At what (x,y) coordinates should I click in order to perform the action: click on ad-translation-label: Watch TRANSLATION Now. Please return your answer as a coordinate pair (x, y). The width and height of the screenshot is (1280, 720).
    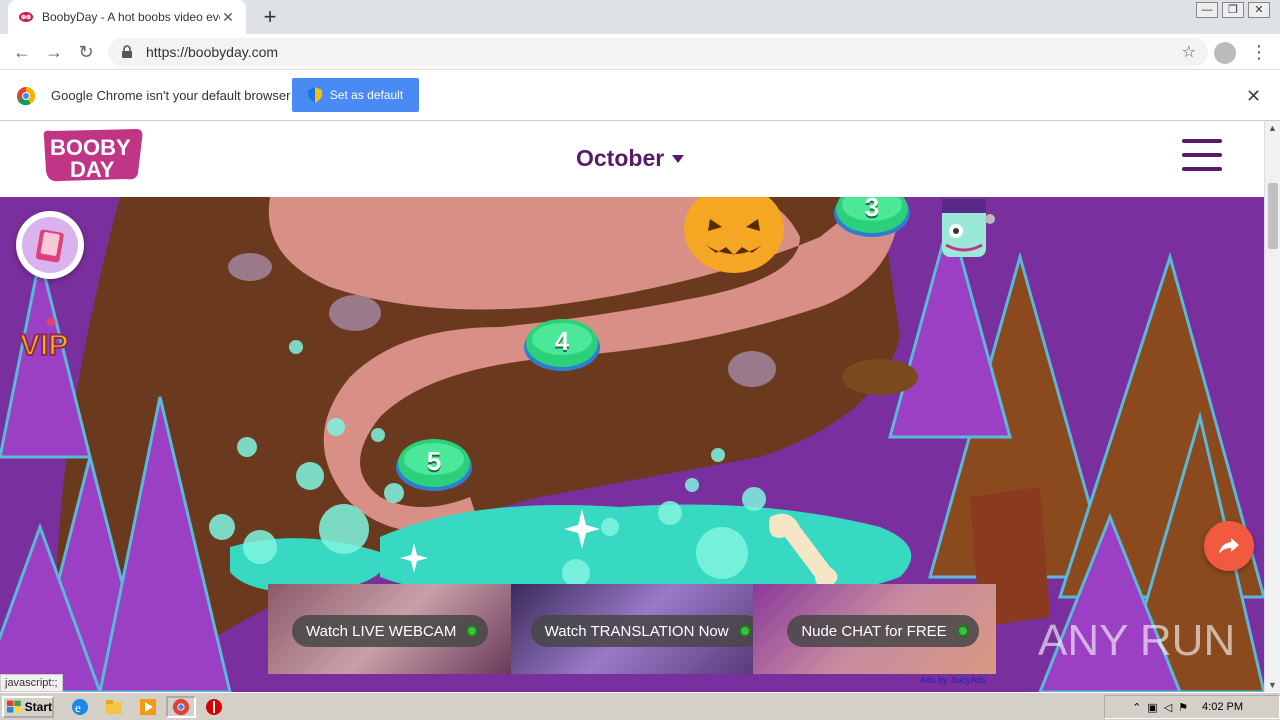
    Looking at the image, I should click on (636, 631).